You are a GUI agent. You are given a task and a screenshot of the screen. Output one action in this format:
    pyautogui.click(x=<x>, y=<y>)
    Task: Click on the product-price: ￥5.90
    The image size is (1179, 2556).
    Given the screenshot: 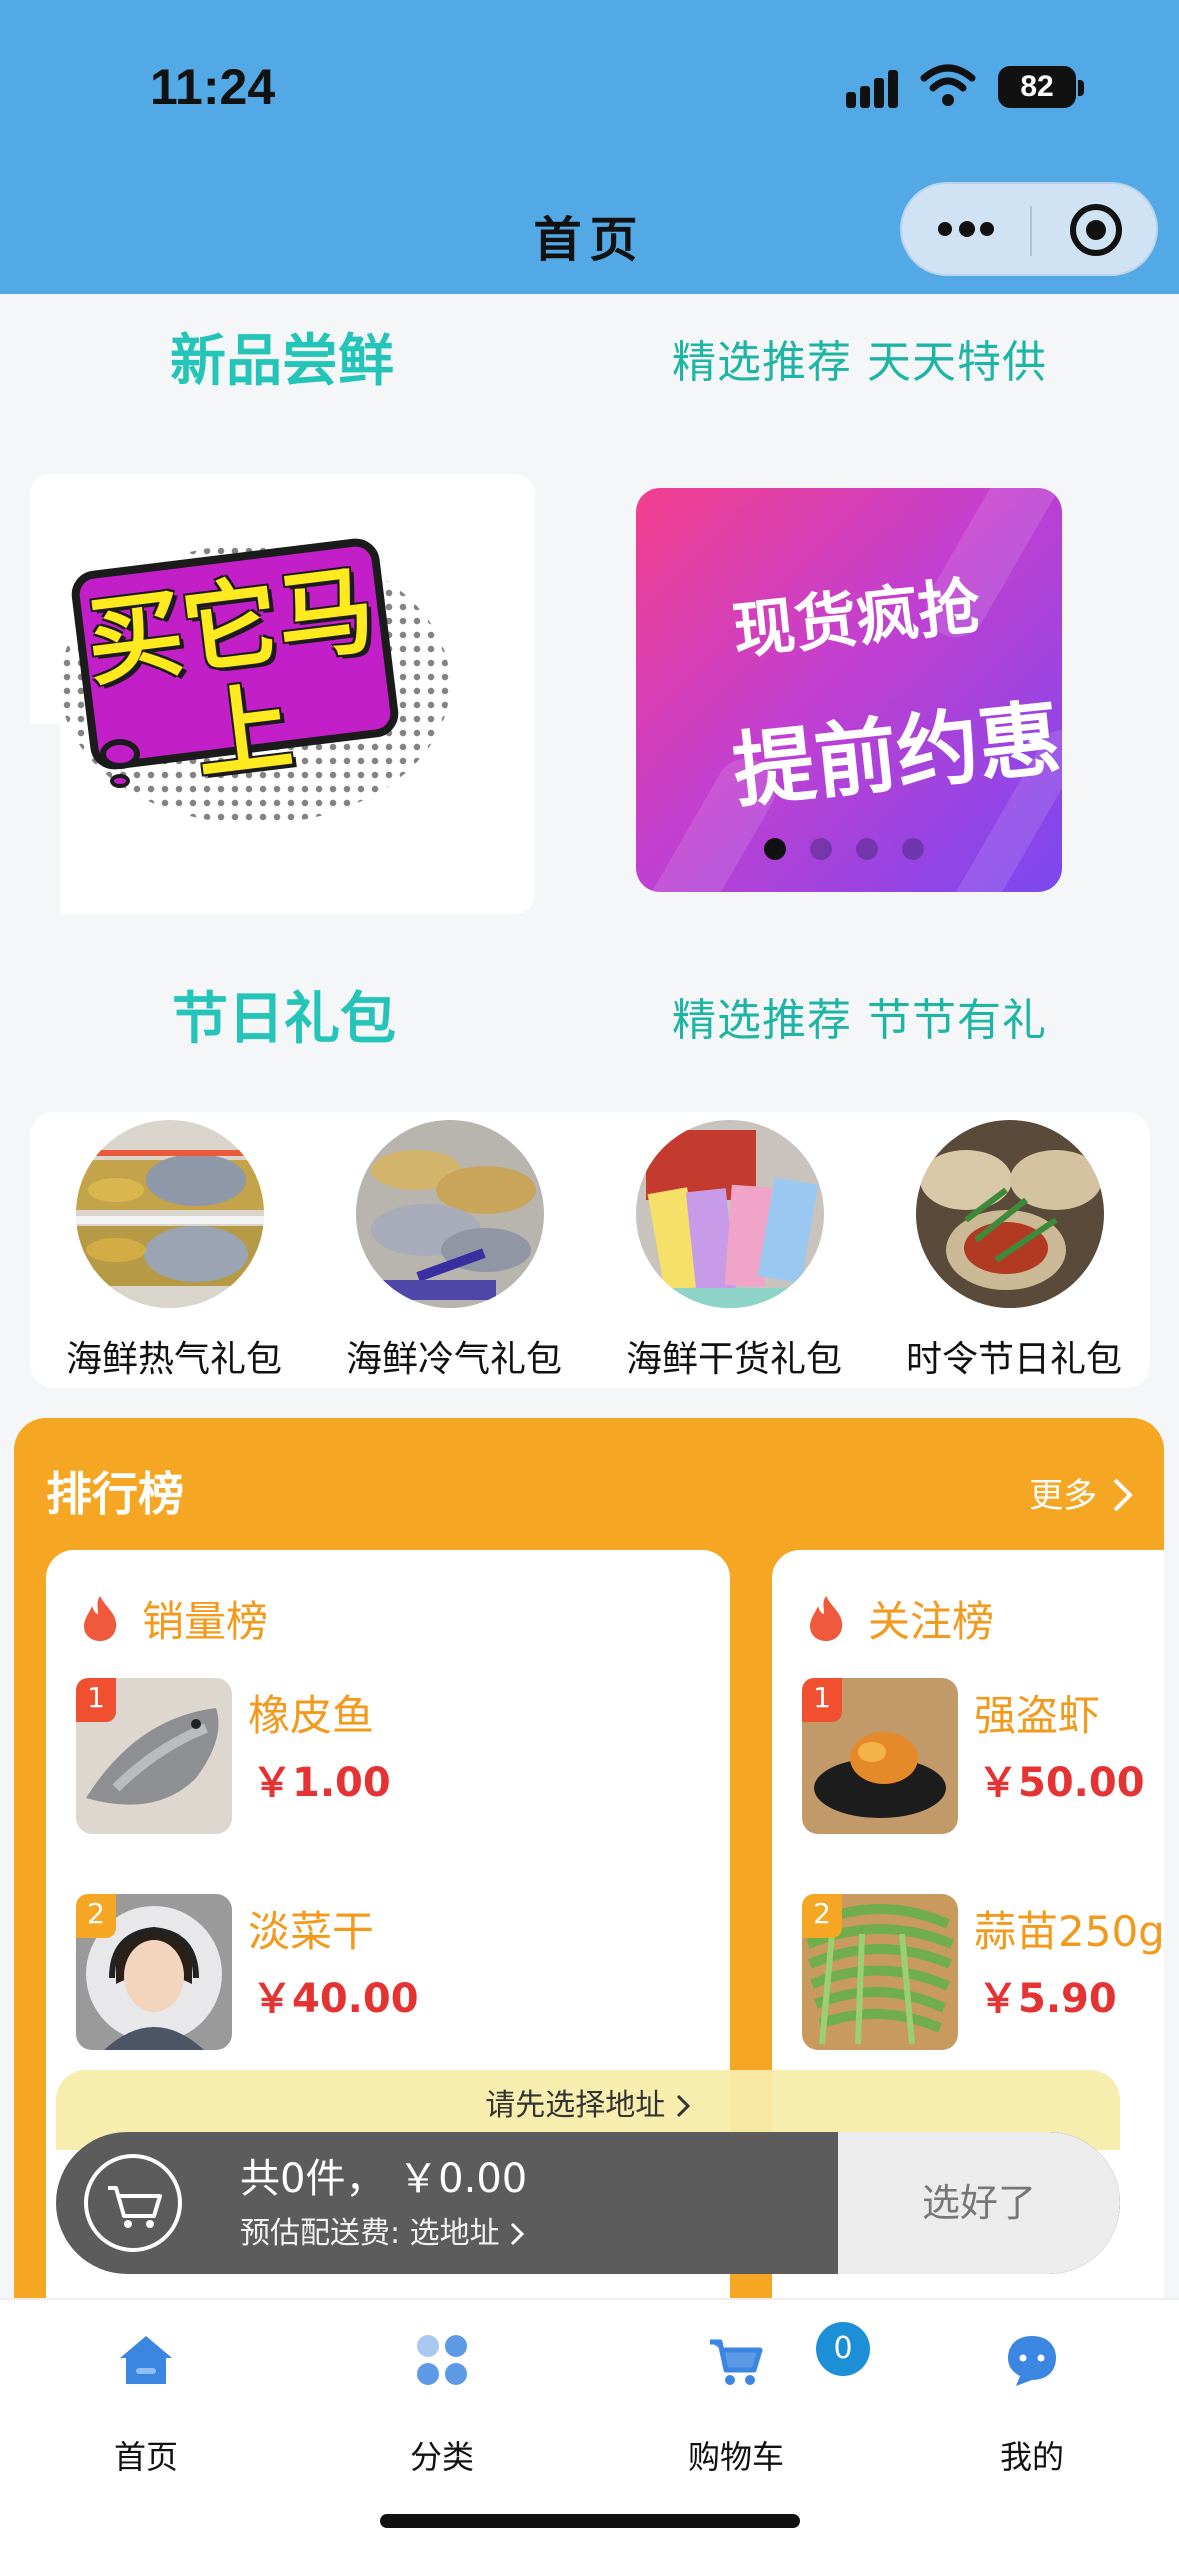 What is the action you would take?
    pyautogui.click(x=1047, y=1999)
    